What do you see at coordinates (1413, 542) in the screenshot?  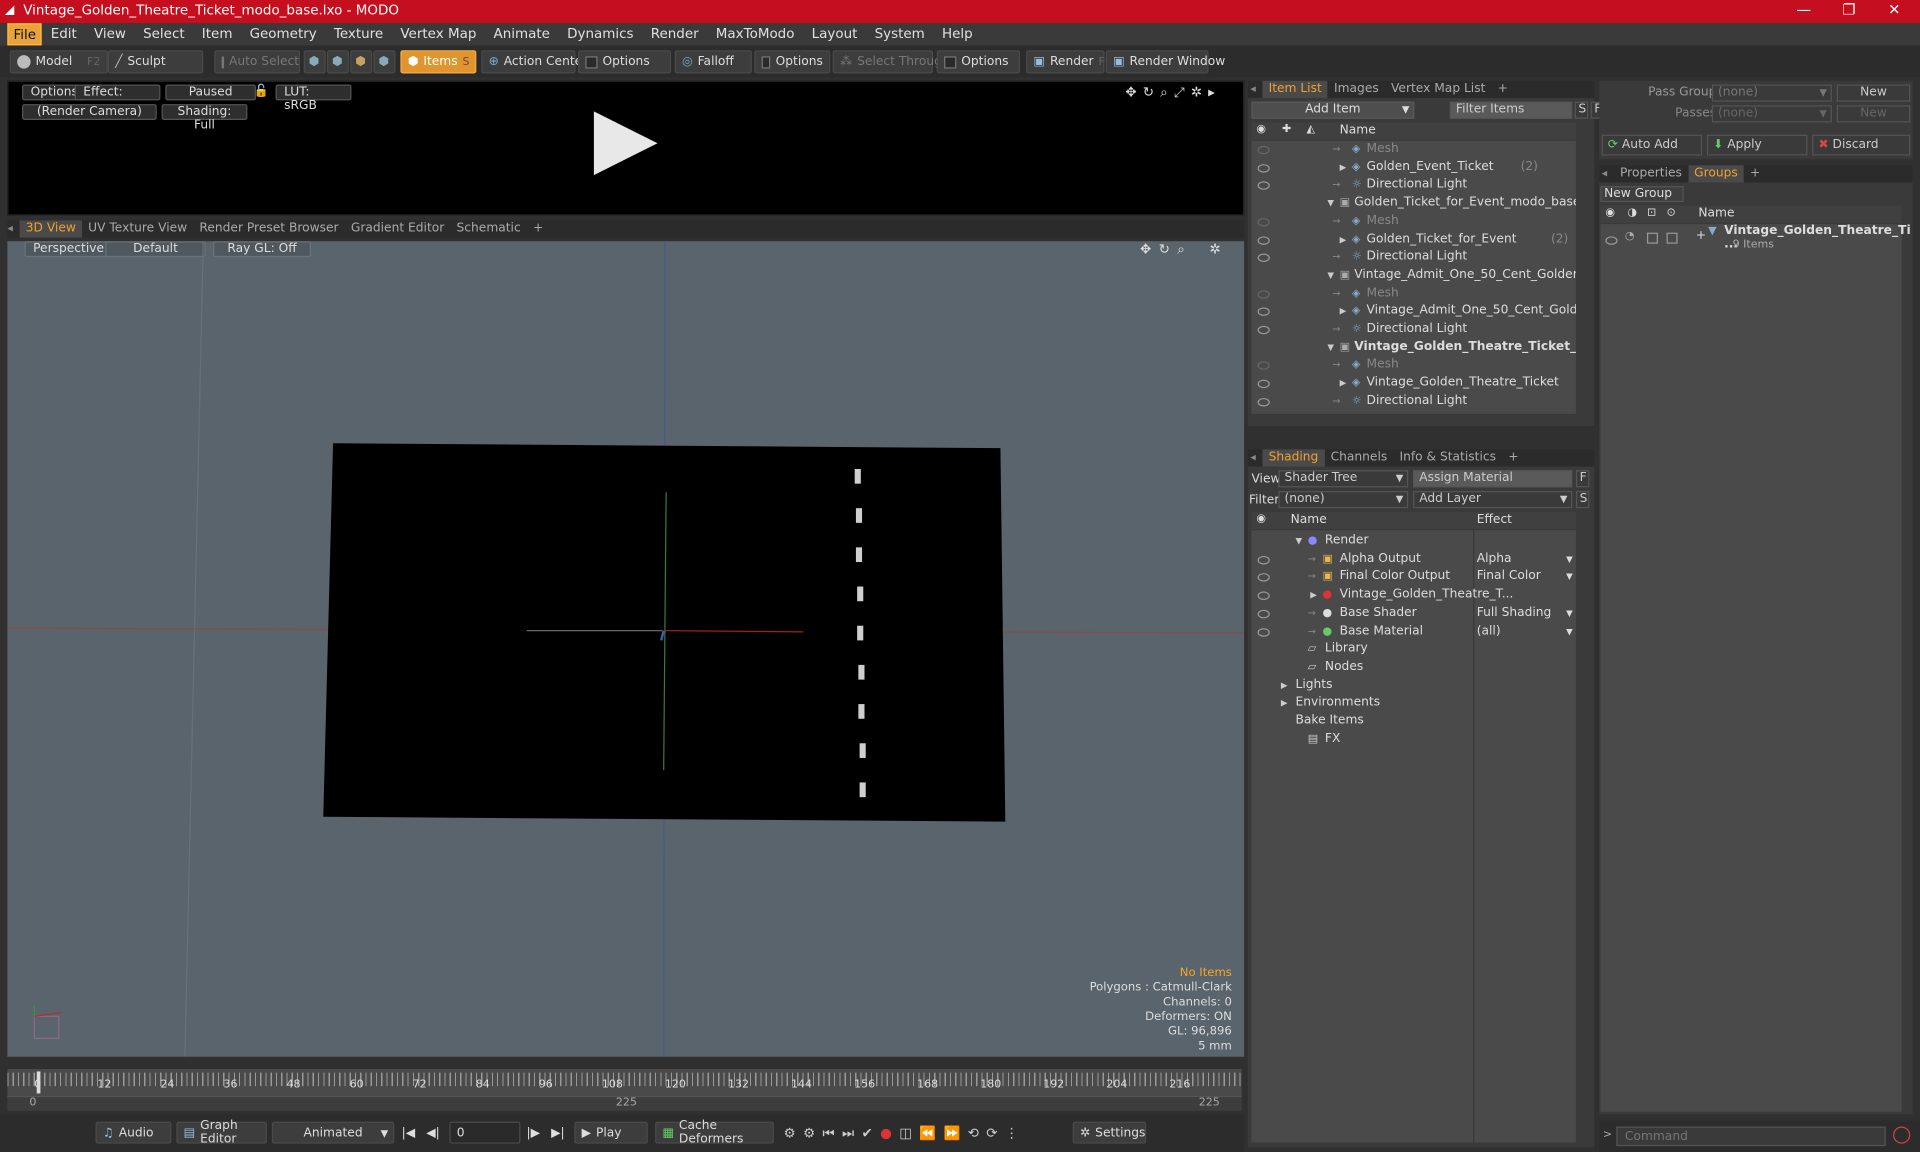 I see `shader-row: ▼ ● Render` at bounding box center [1413, 542].